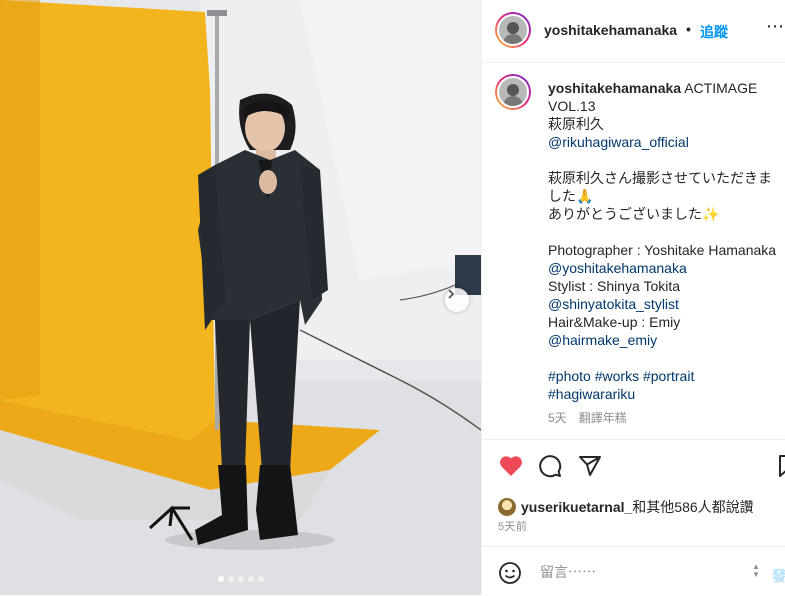 The height and width of the screenshot is (596, 785). What do you see at coordinates (591, 394) in the screenshot?
I see `hashtag-link: #hagiwarariku` at bounding box center [591, 394].